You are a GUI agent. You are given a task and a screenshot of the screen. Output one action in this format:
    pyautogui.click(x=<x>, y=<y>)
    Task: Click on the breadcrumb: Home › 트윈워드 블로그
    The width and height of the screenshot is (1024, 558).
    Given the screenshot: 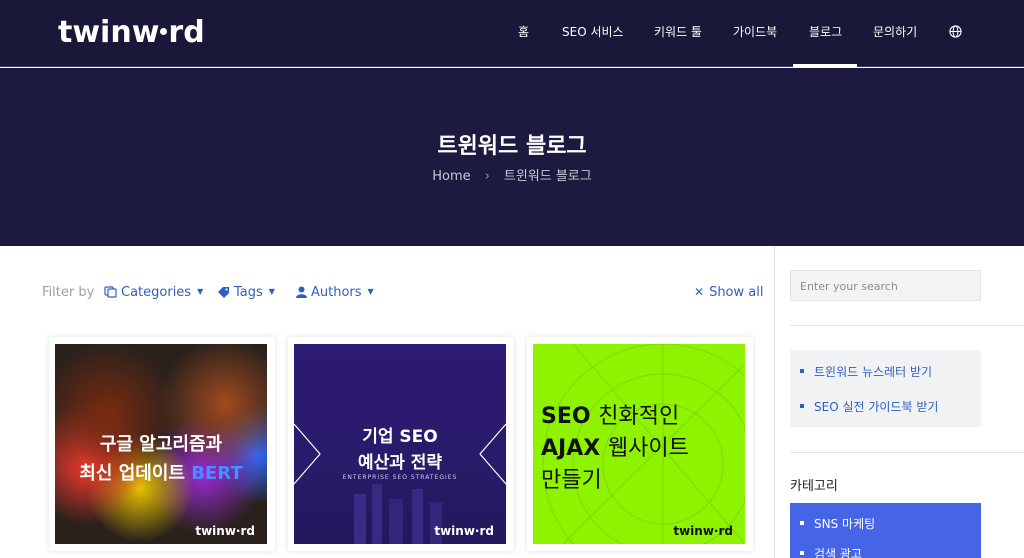 What is the action you would take?
    pyautogui.click(x=512, y=174)
    